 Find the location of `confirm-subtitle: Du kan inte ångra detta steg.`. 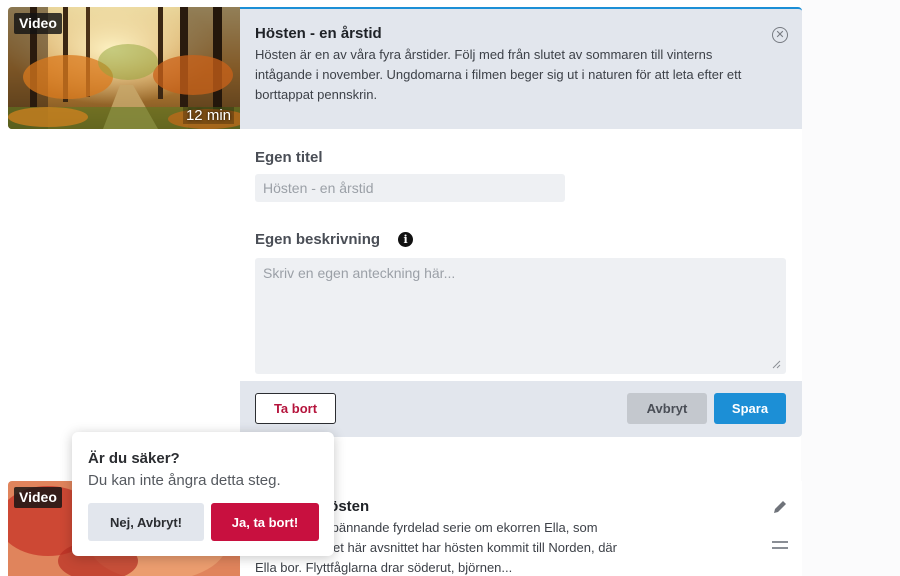

confirm-subtitle: Du kan inte ångra detta steg. is located at coordinates (184, 480).